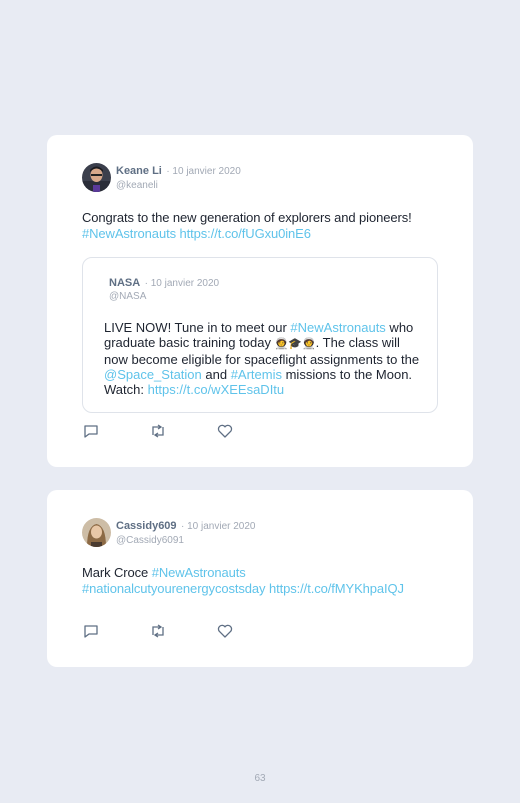 The height and width of the screenshot is (803, 520). I want to click on url-link: https://t.co/wXEEsaDItu, so click(216, 389).